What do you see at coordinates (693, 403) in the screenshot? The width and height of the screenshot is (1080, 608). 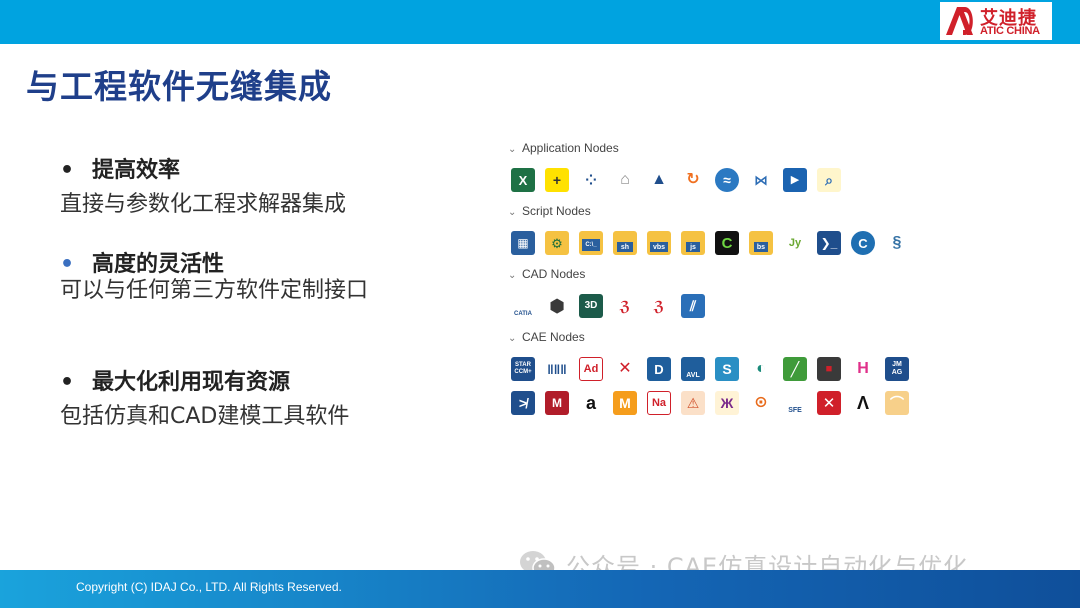 I see `tri-icon: ⚠` at bounding box center [693, 403].